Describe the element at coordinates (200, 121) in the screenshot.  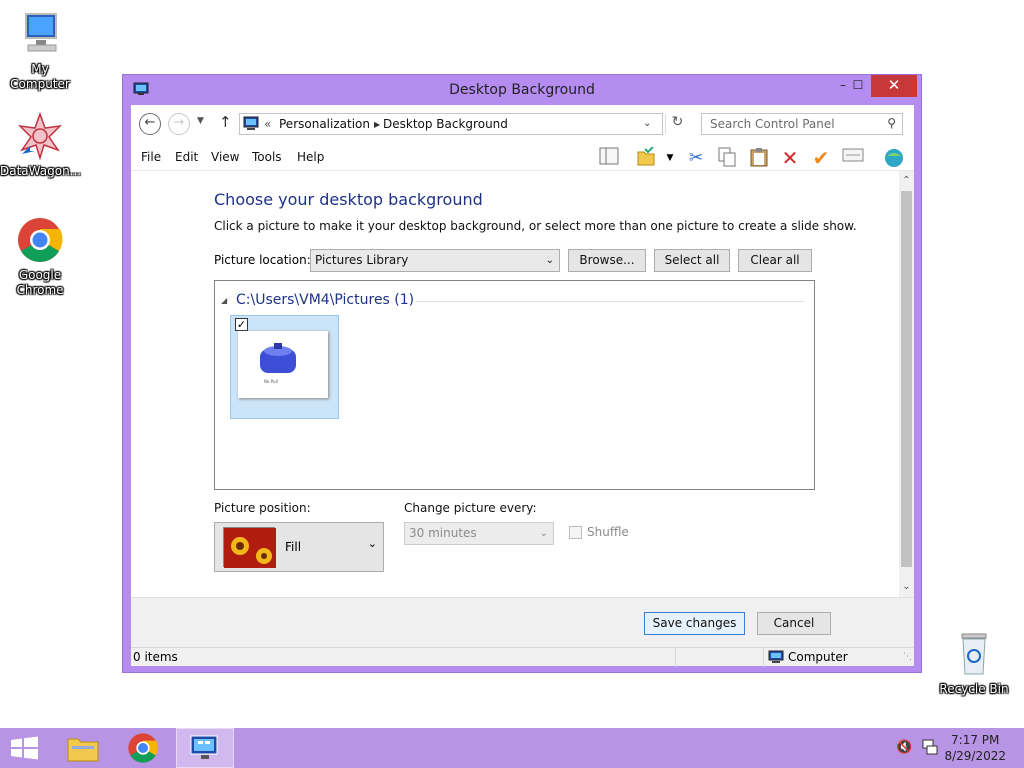
I see `recent-locations-dropdown: ▼` at that location.